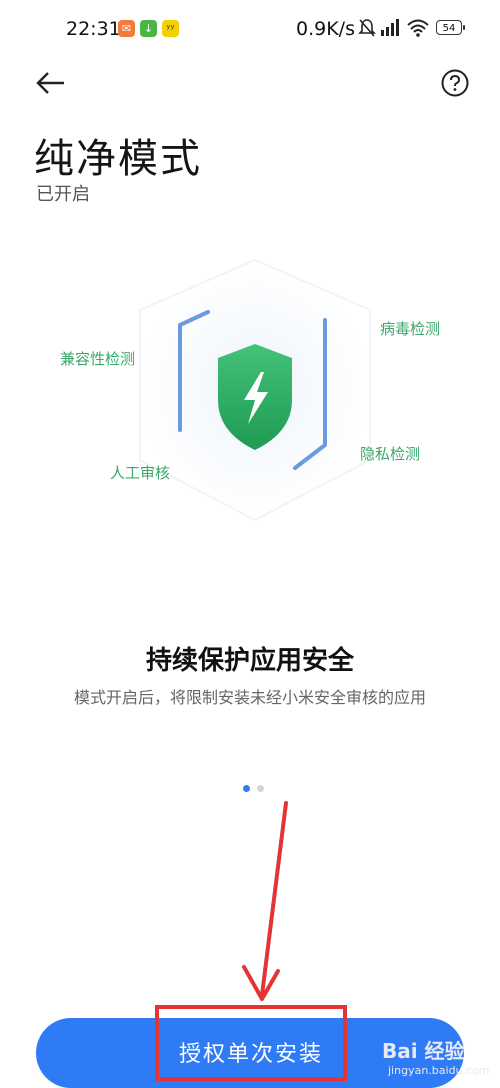 Image resolution: width=500 pixels, height=1088 pixels. Describe the element at coordinates (93, 29) in the screenshot. I see `status-time: 22:31` at that location.